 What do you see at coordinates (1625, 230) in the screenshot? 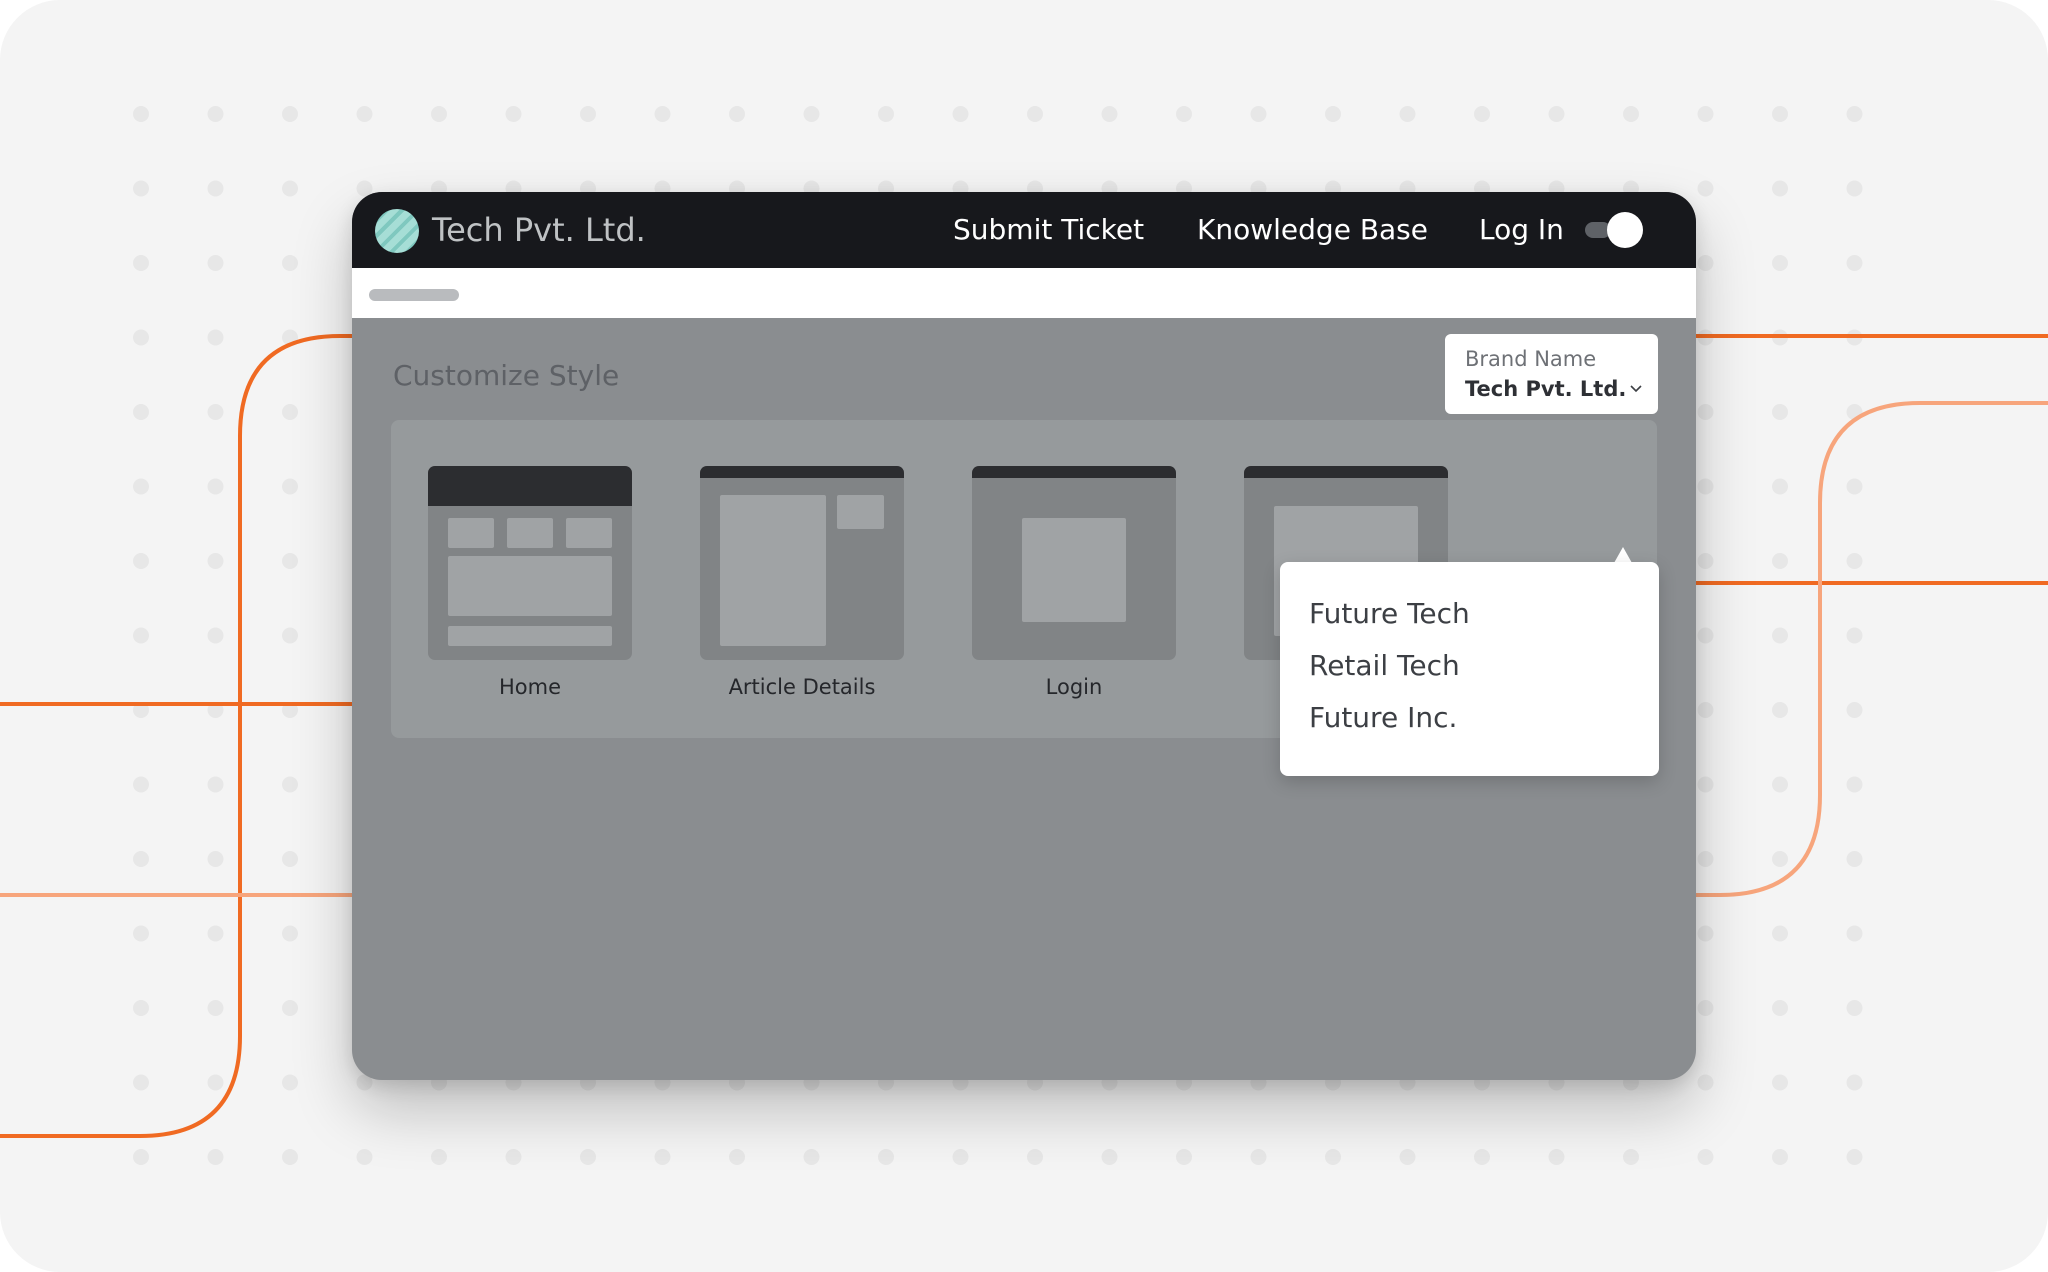
I see `toggle-knob` at bounding box center [1625, 230].